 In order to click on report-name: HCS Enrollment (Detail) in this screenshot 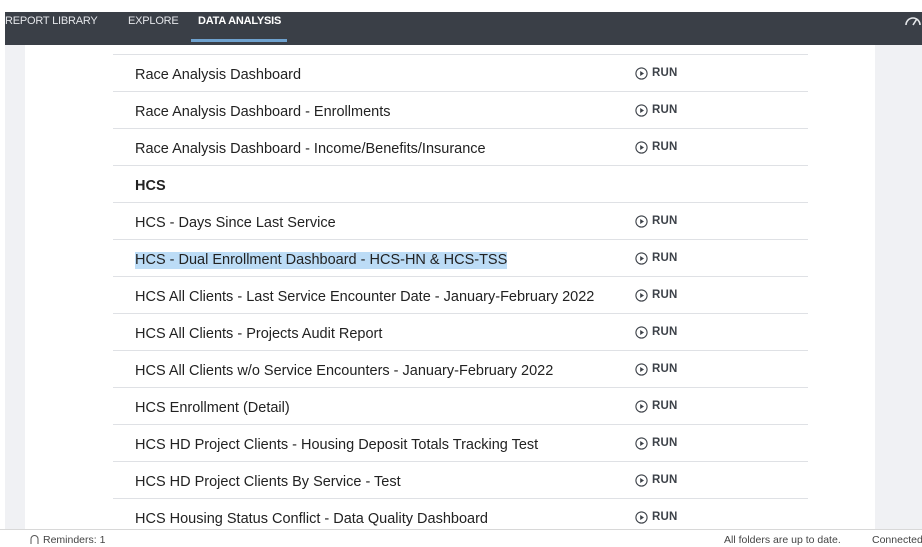, I will do `click(212, 408)`.